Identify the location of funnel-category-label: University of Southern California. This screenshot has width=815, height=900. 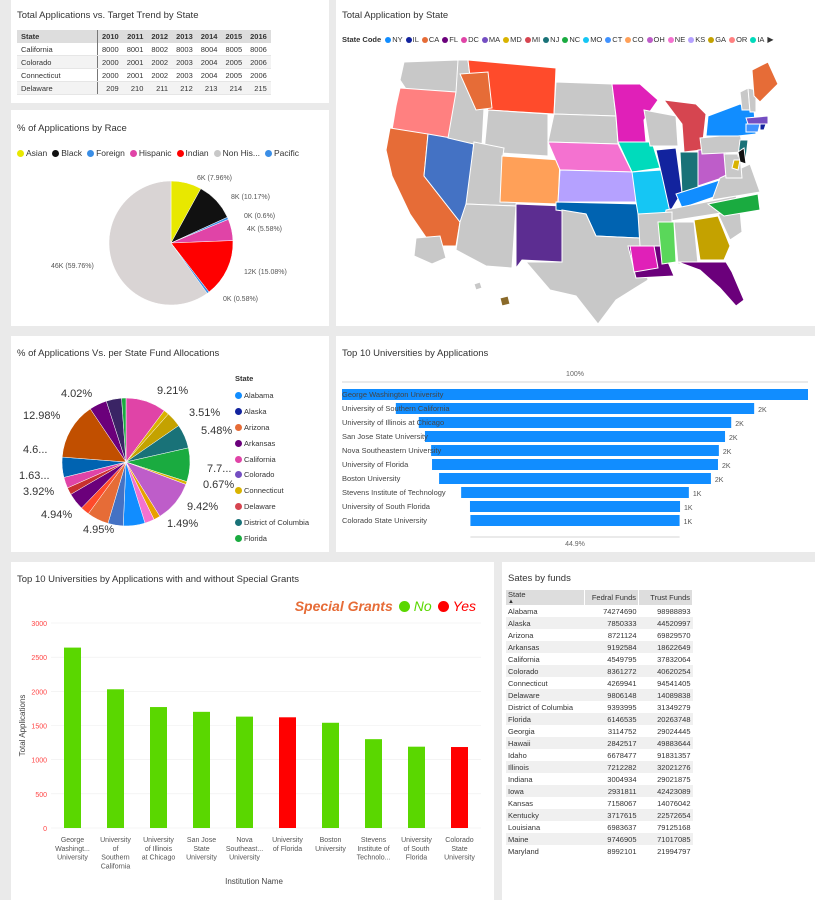
(396, 408).